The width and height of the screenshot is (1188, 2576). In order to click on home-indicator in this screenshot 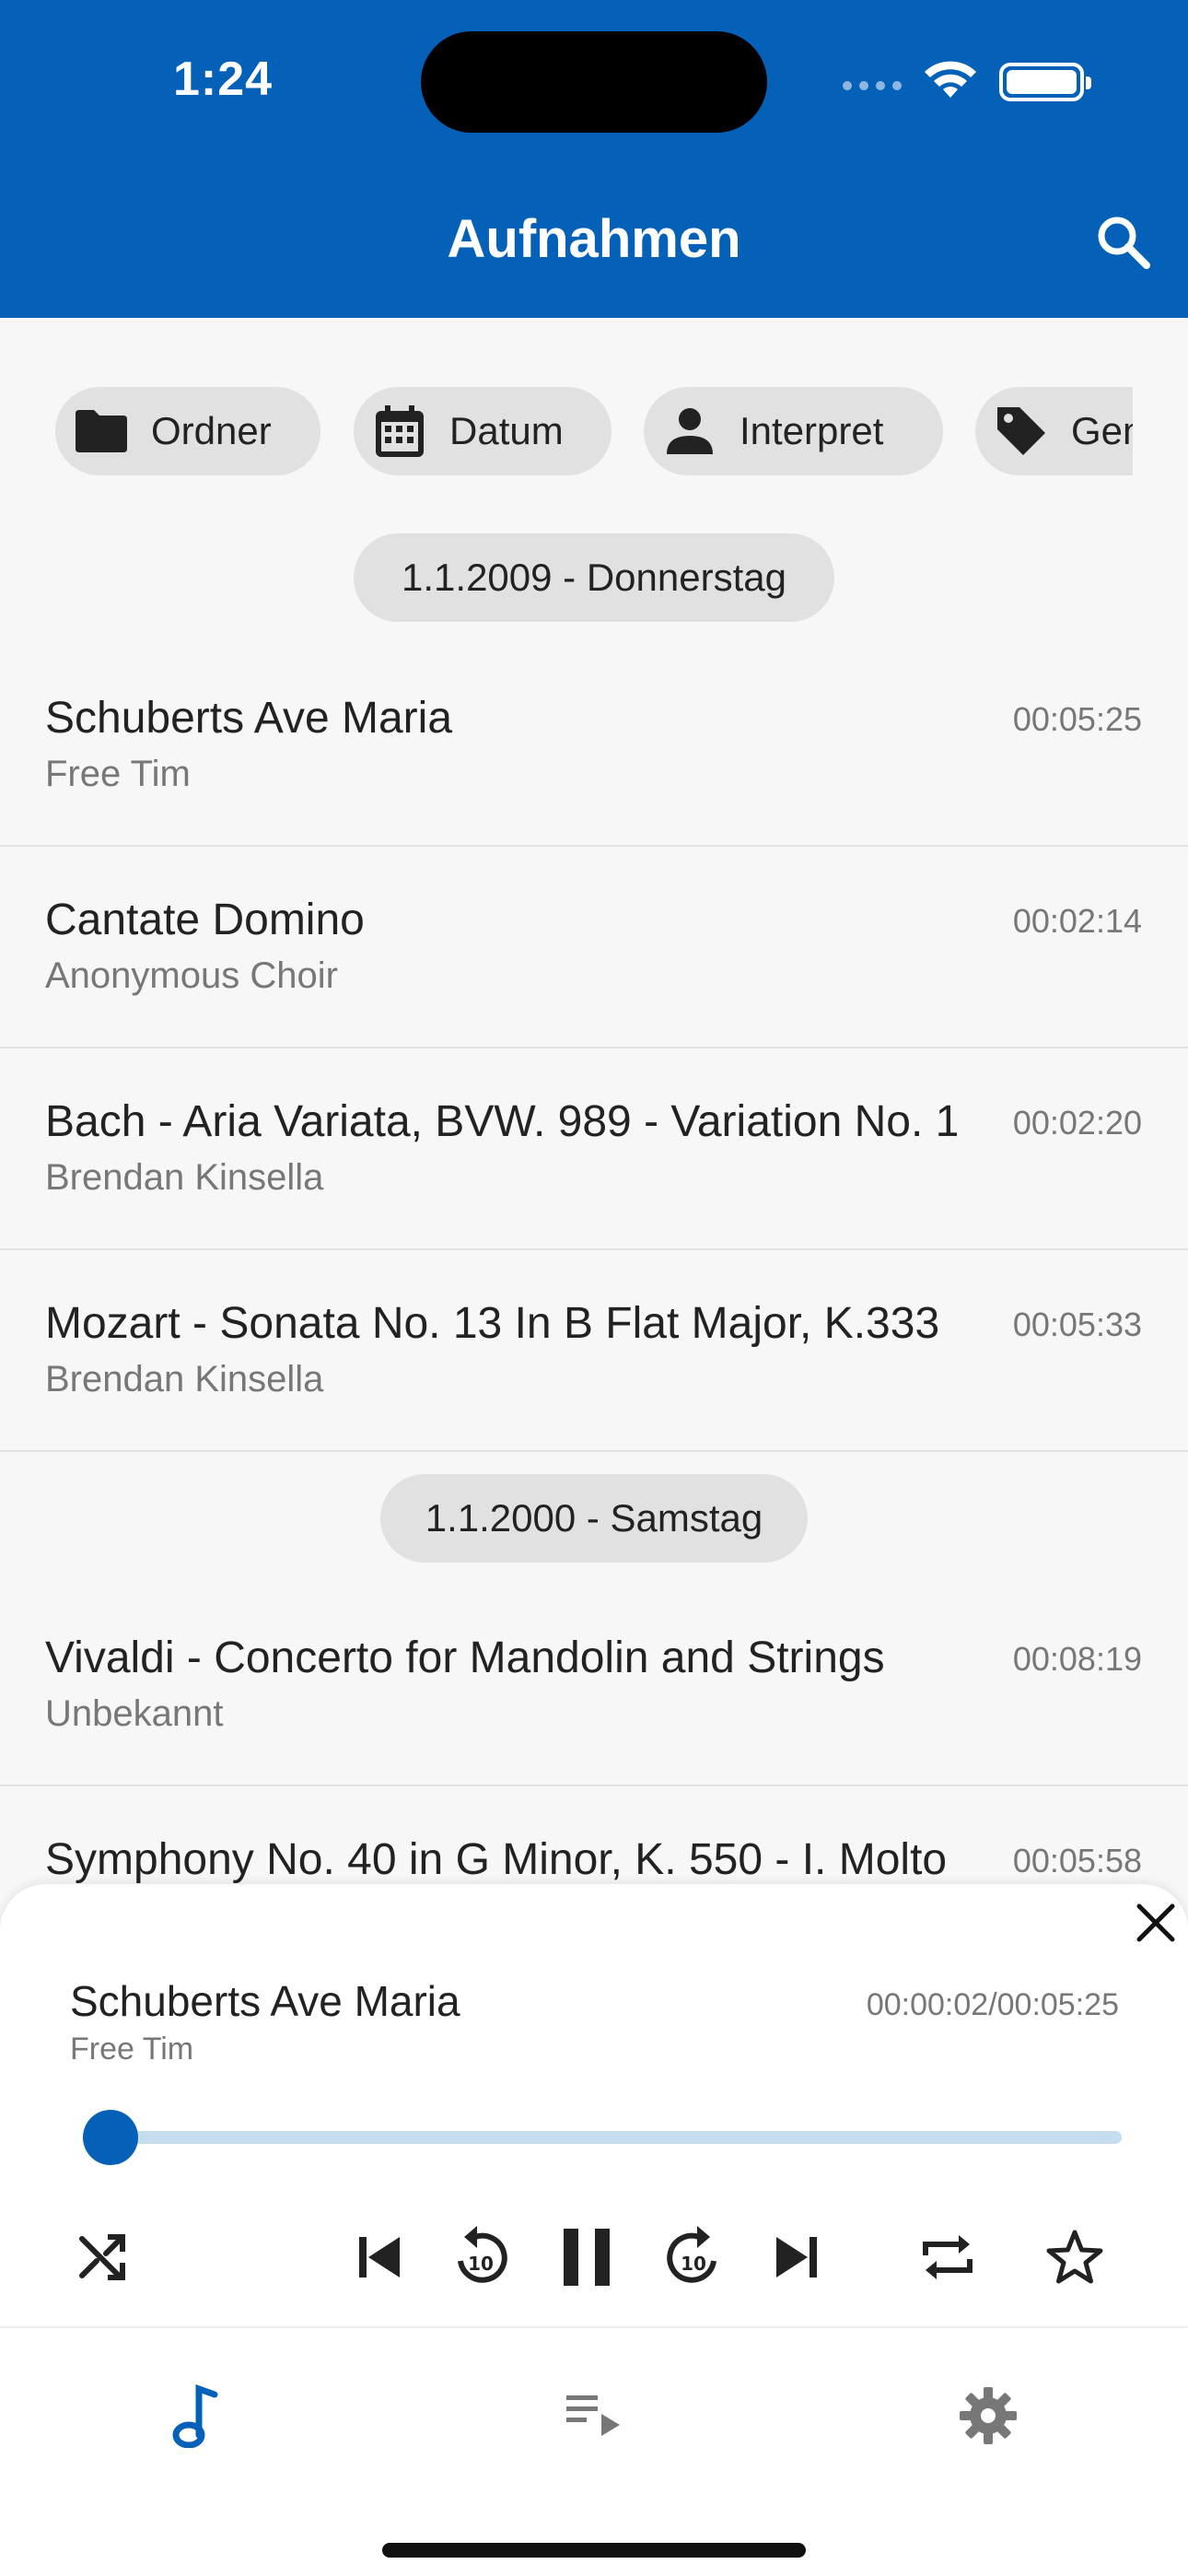, I will do `click(594, 2550)`.